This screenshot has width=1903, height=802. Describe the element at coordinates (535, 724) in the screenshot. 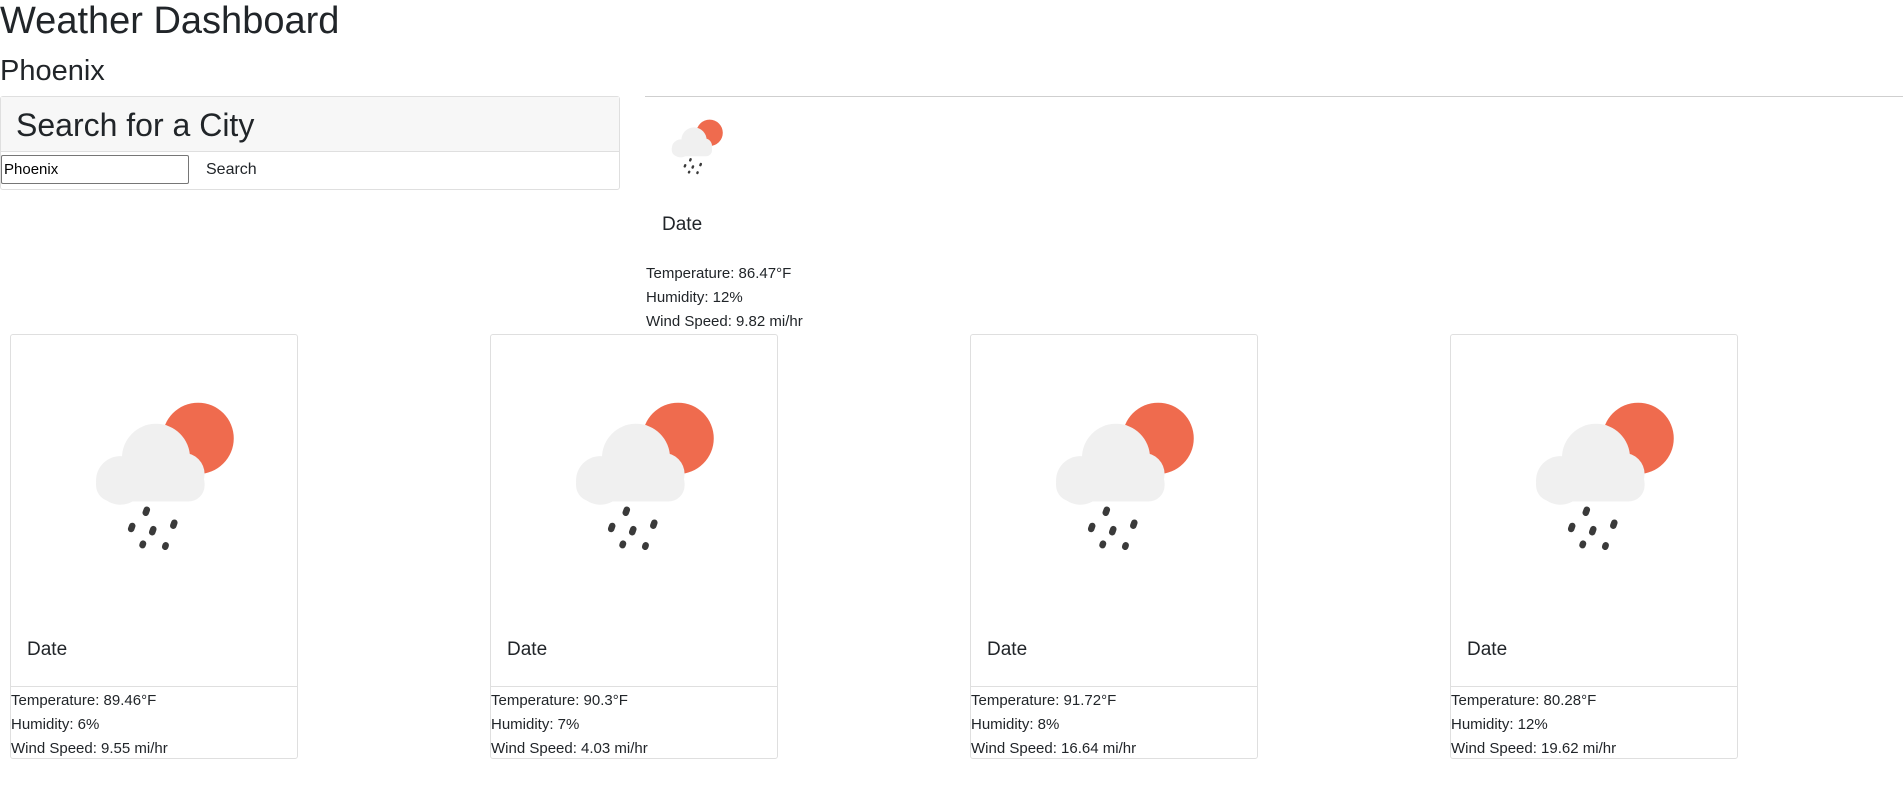

I see `forecast-humidity: Humidity: 7%` at that location.